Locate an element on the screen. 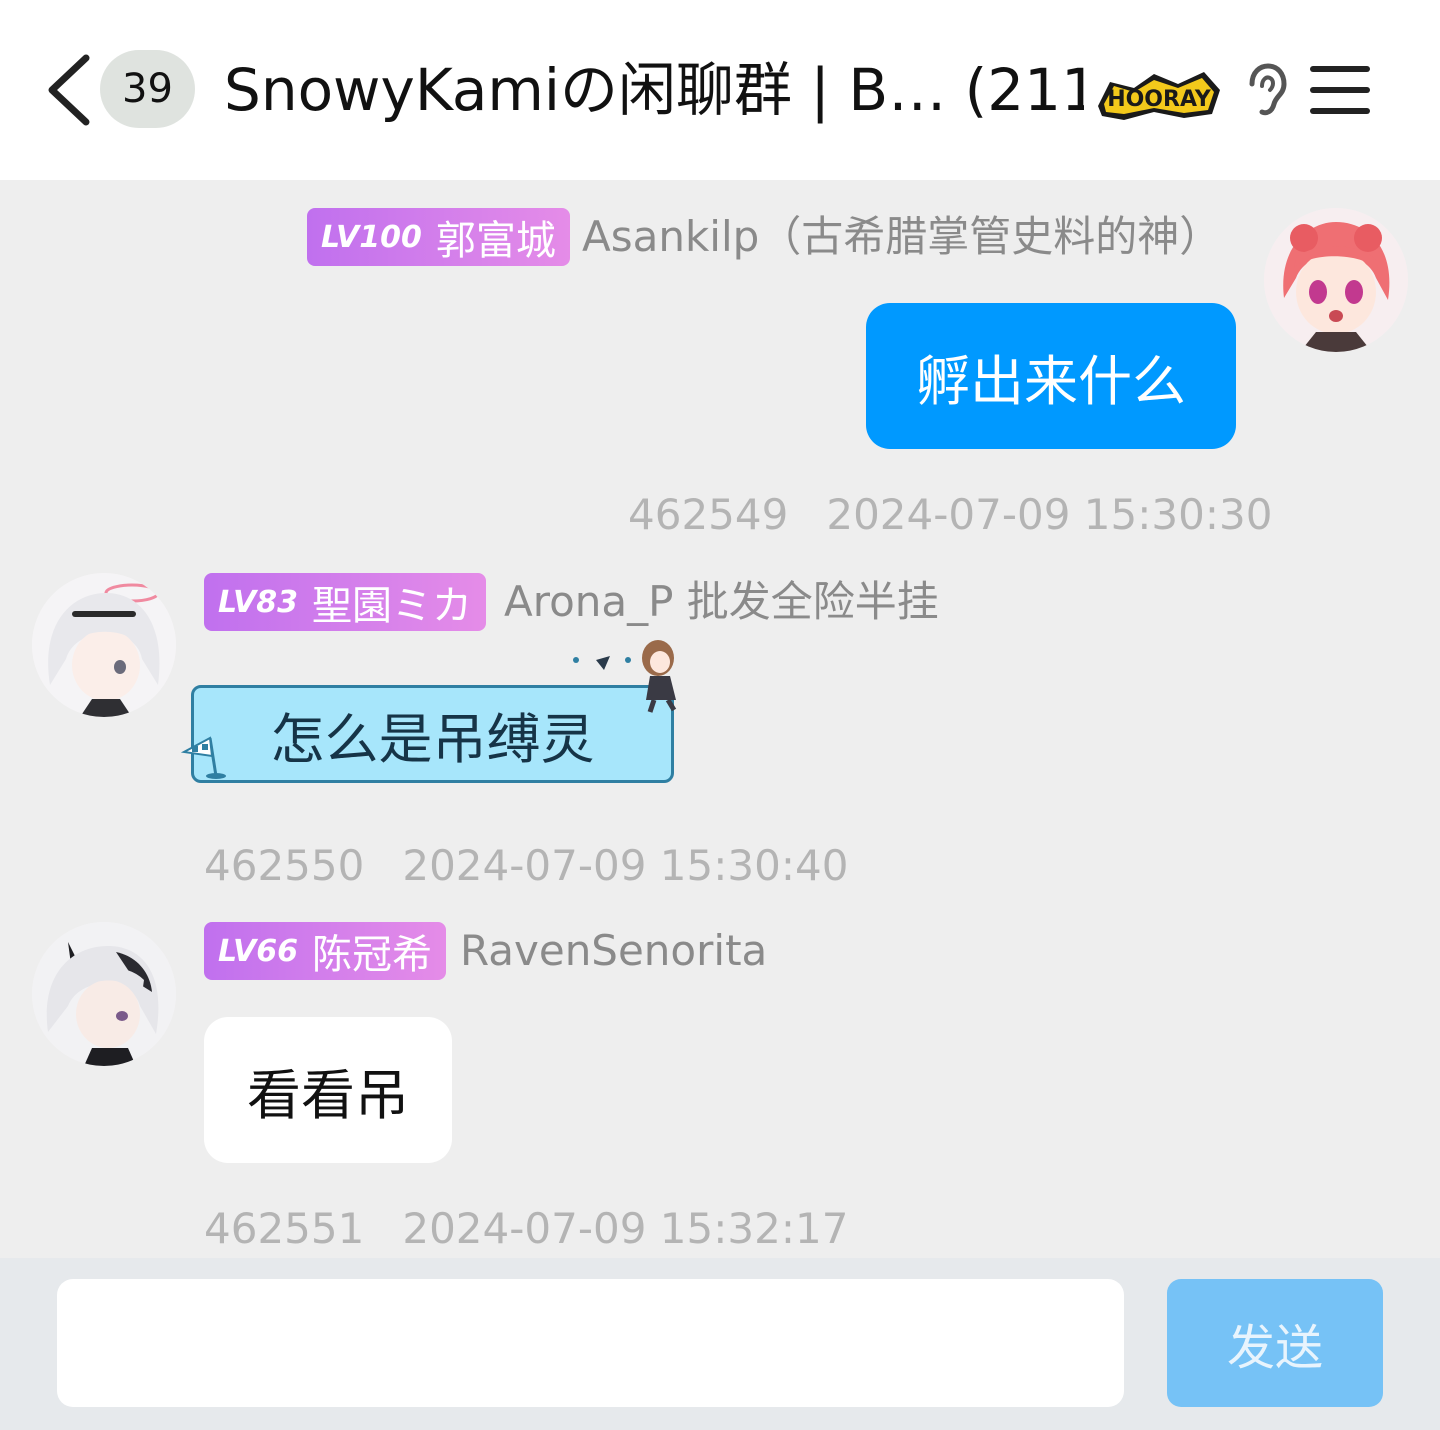  sender-nickname: Asankilp（古希腊掌管史料的神） is located at coordinates (901, 237).